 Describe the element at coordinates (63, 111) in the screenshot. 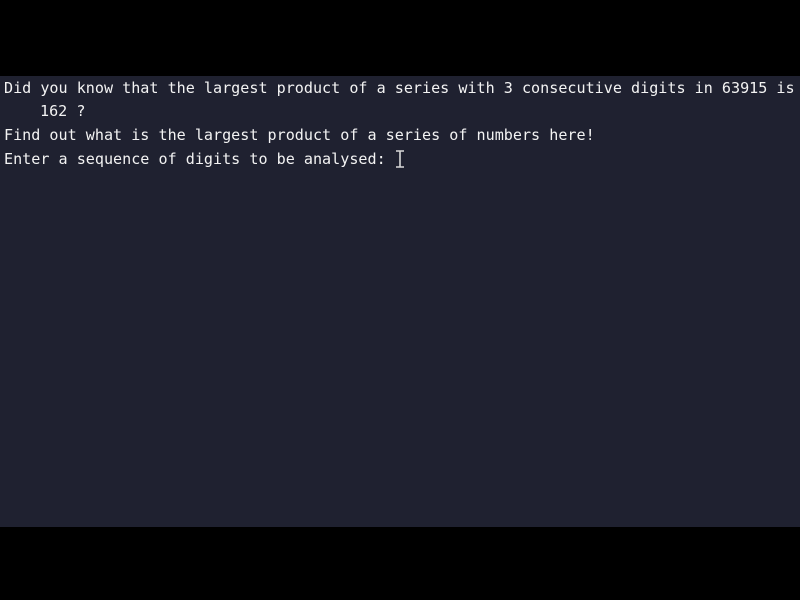

I see `fact-line-2: 162 ?` at that location.